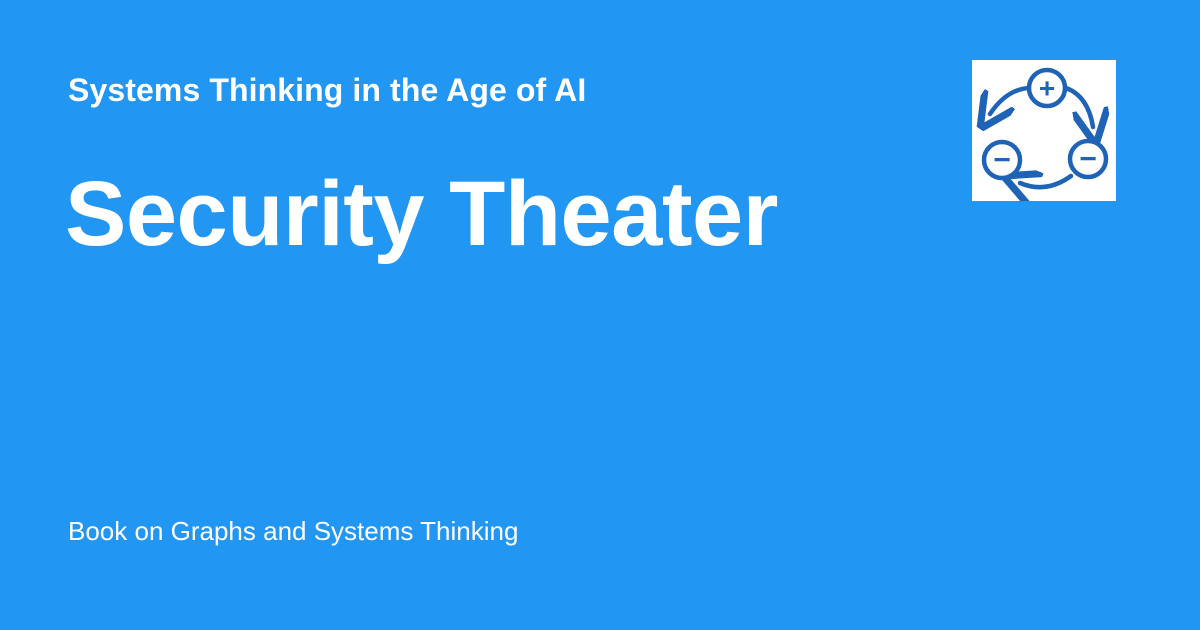 The height and width of the screenshot is (630, 1200). Describe the element at coordinates (1078, 106) in the screenshot. I see `right-feedback-arrow-icon` at that location.